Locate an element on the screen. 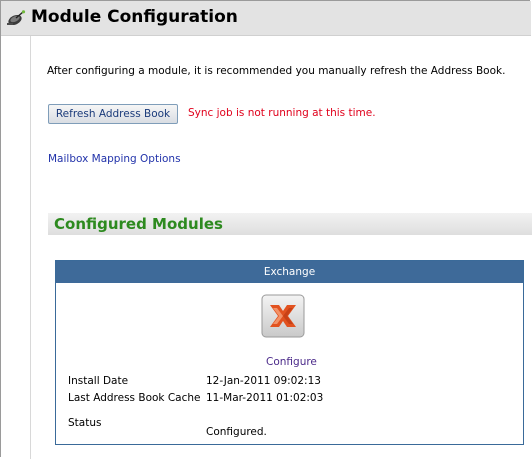 This screenshot has height=459, width=532. configure-link: Configure is located at coordinates (291, 362).